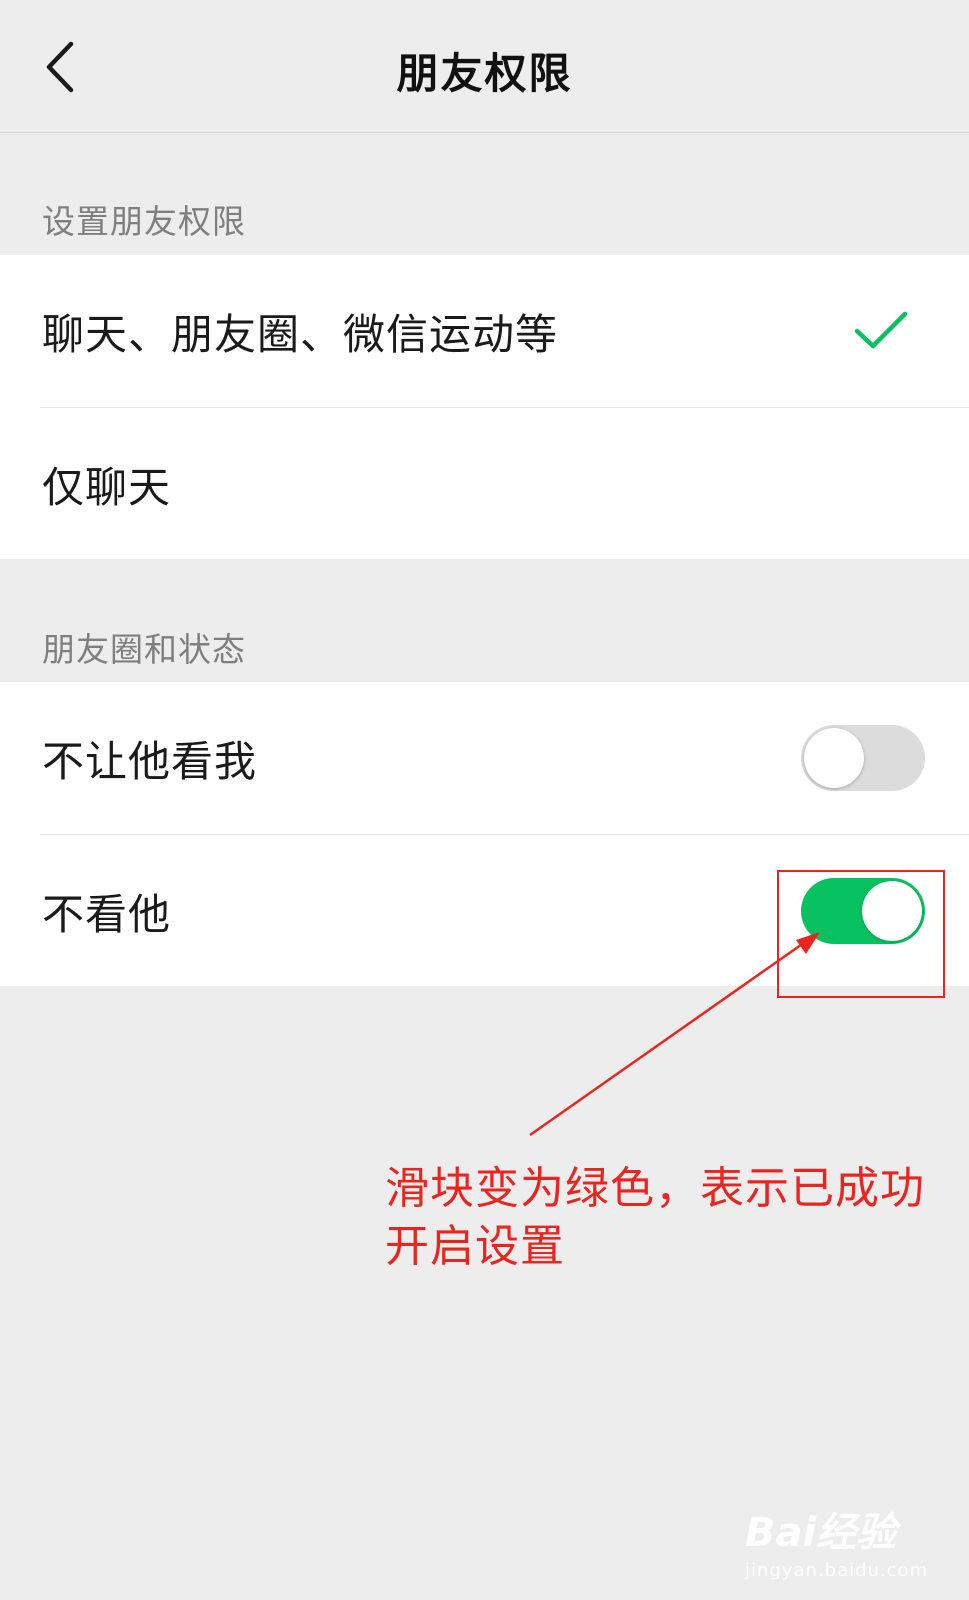 This screenshot has width=969, height=1600. I want to click on hide-my-moments-switch, so click(863, 758).